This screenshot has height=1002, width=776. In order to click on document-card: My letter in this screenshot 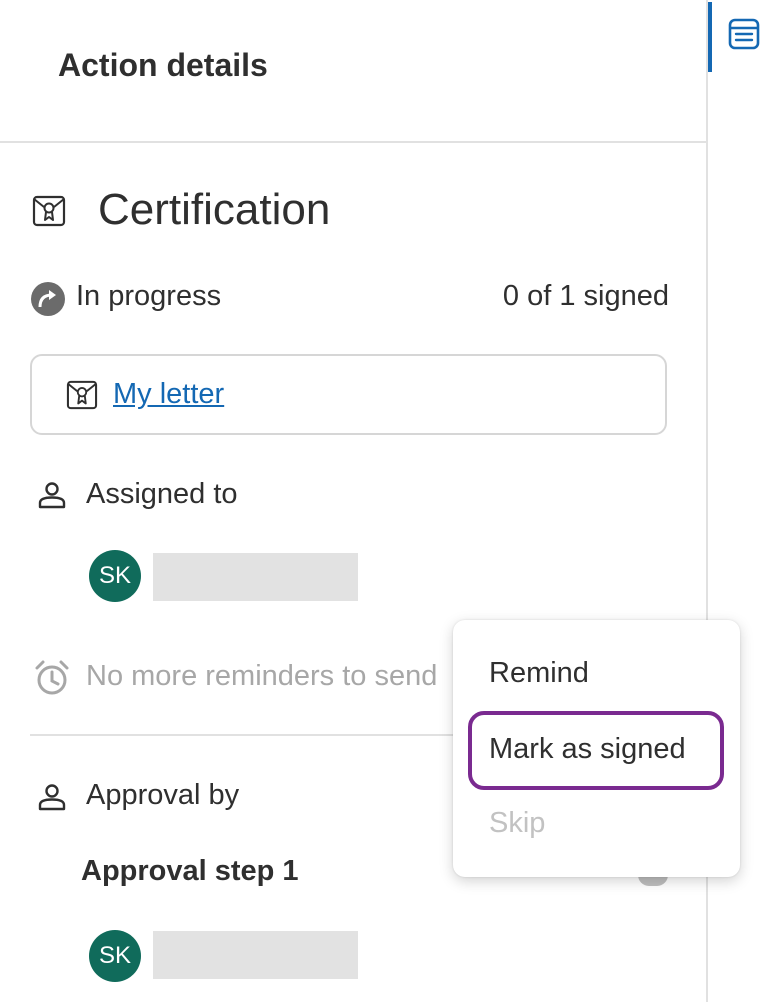, I will do `click(348, 394)`.